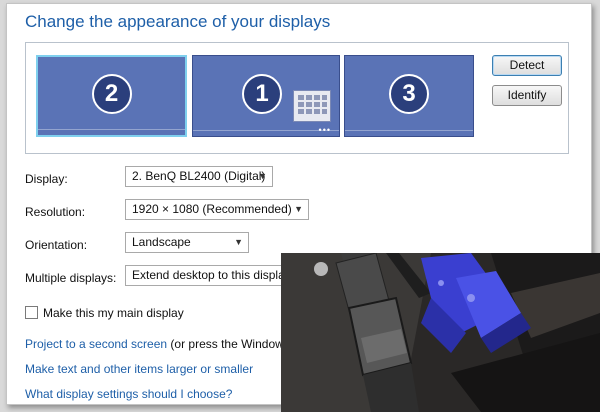 This screenshot has width=600, height=412. What do you see at coordinates (128, 394) in the screenshot?
I see `display-settings-help-link: What display settings should I choose?` at bounding box center [128, 394].